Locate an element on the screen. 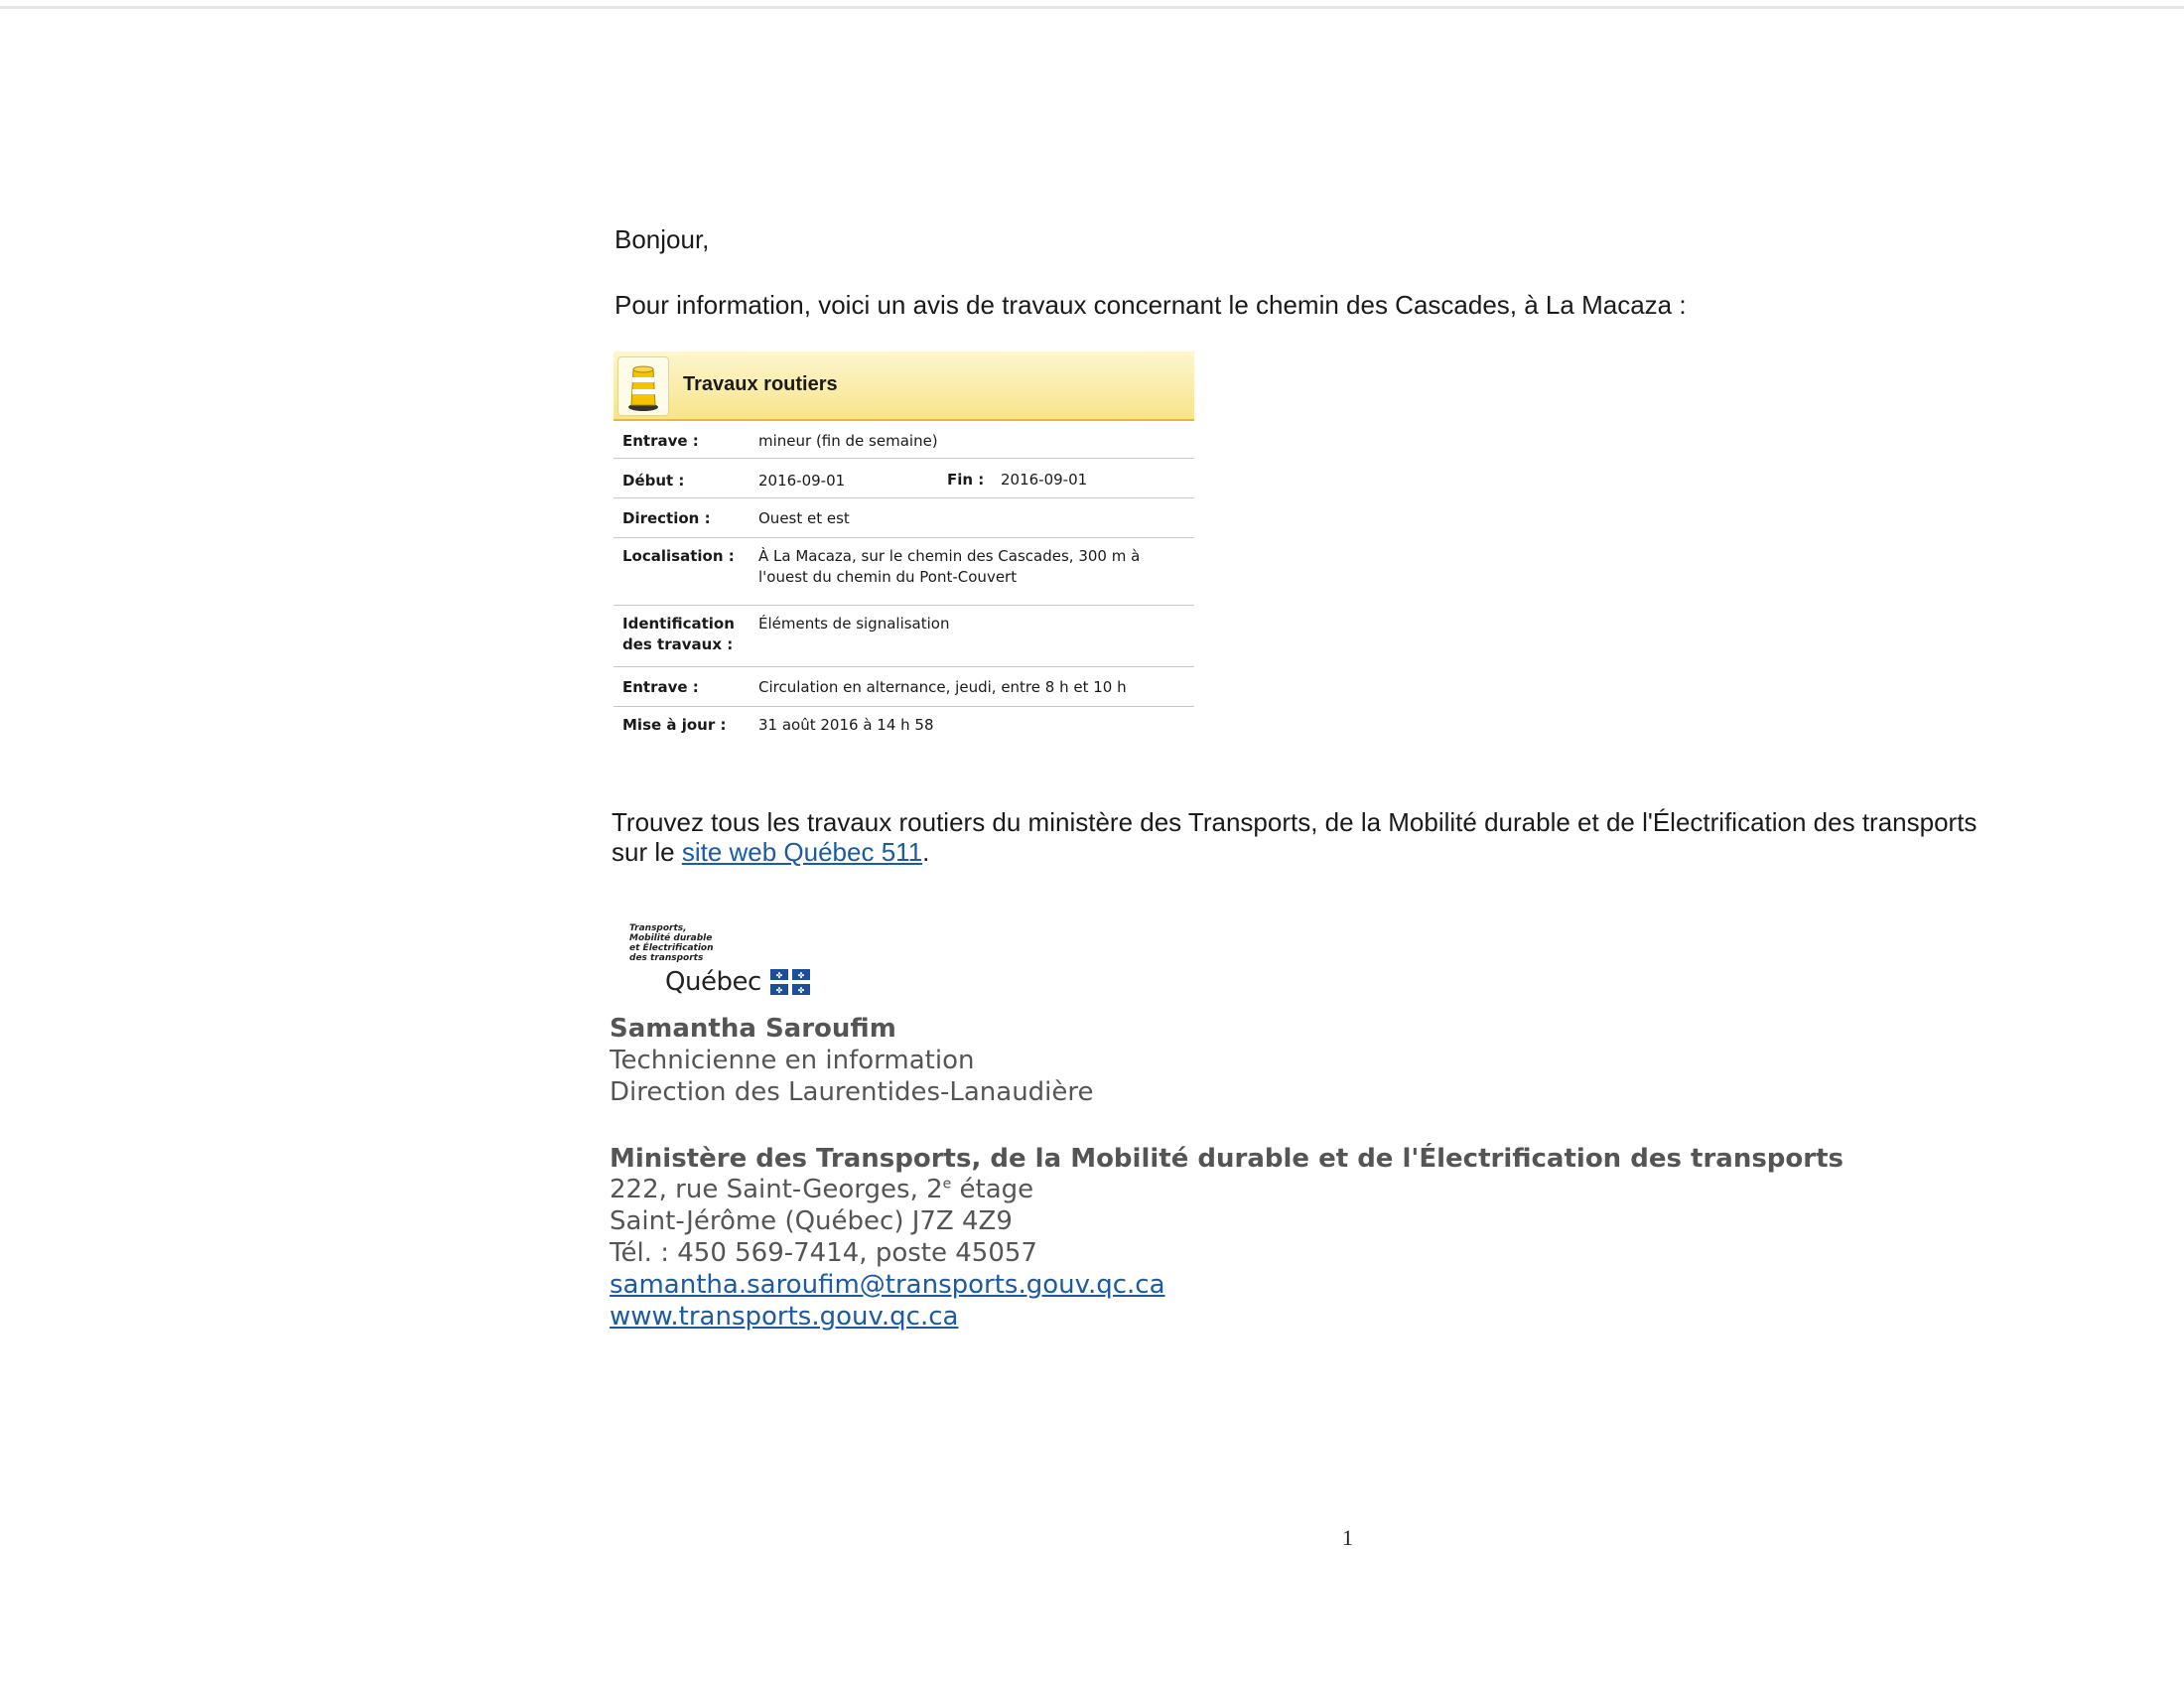 This screenshot has width=2184, height=1688. row-label: Identification des travaux : is located at coordinates (686, 634).